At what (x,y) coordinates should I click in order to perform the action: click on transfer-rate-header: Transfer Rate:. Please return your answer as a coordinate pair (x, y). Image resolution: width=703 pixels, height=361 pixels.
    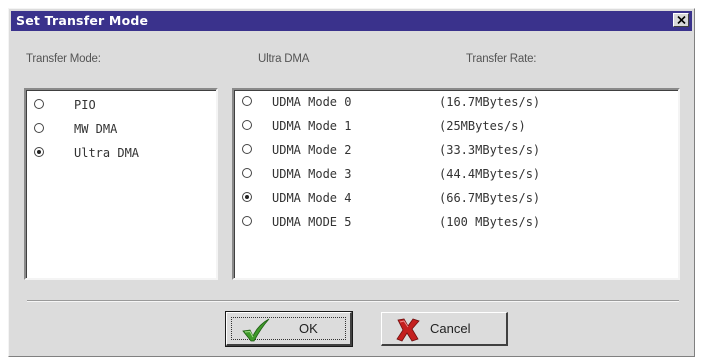
    Looking at the image, I should click on (501, 59).